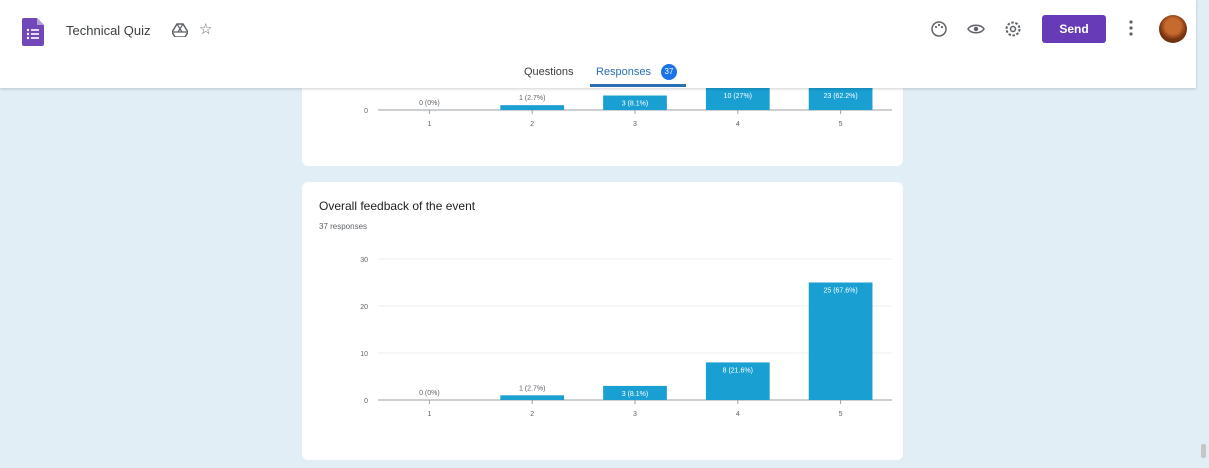 The height and width of the screenshot is (468, 1209). Describe the element at coordinates (840, 291) in the screenshot. I see `bar-data-label: 25 (67.6%)` at that location.